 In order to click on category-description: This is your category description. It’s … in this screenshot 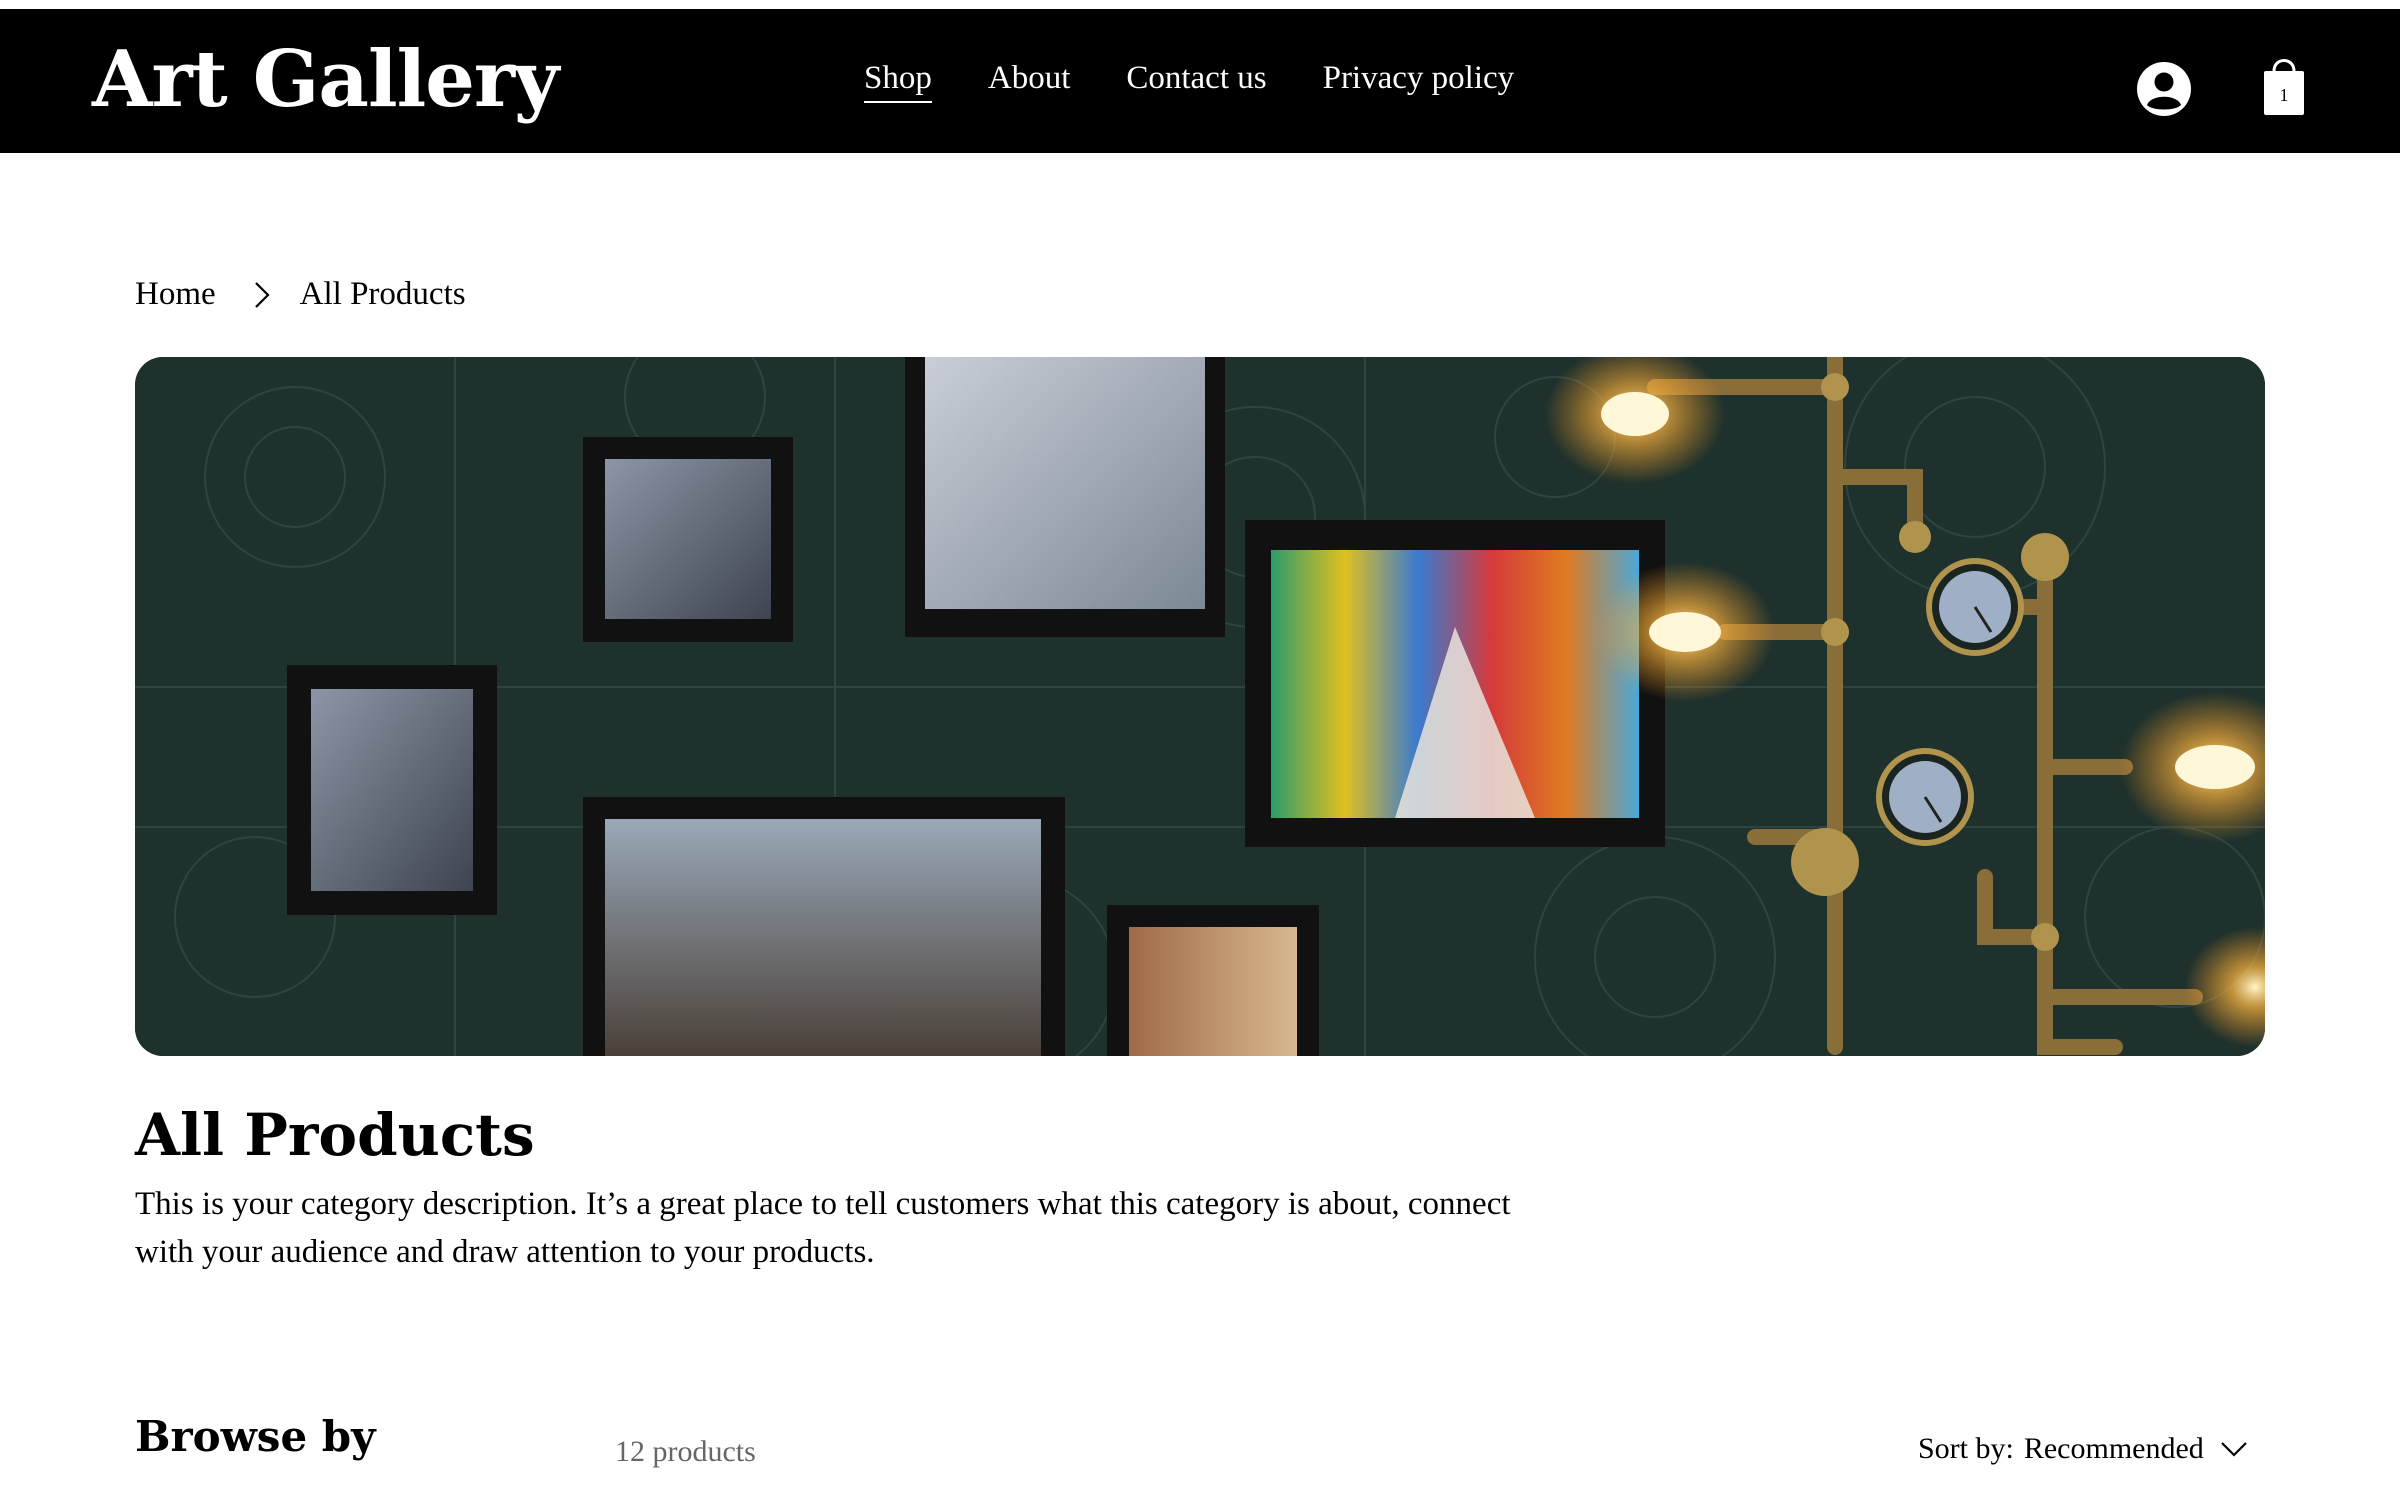, I will do `click(823, 1228)`.